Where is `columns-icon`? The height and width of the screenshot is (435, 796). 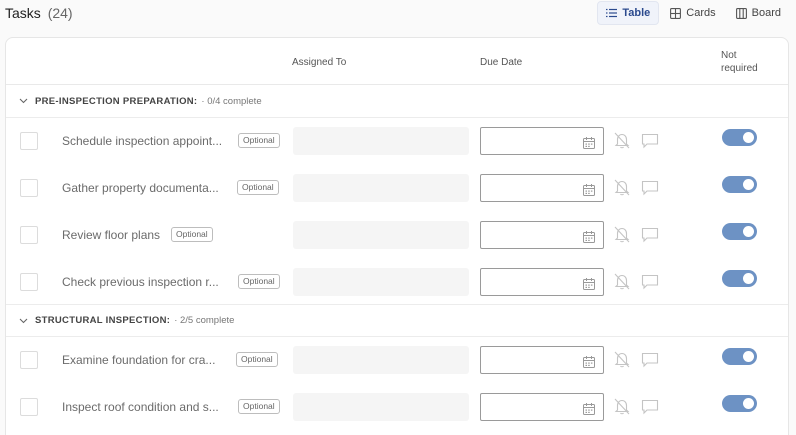
columns-icon is located at coordinates (741, 13).